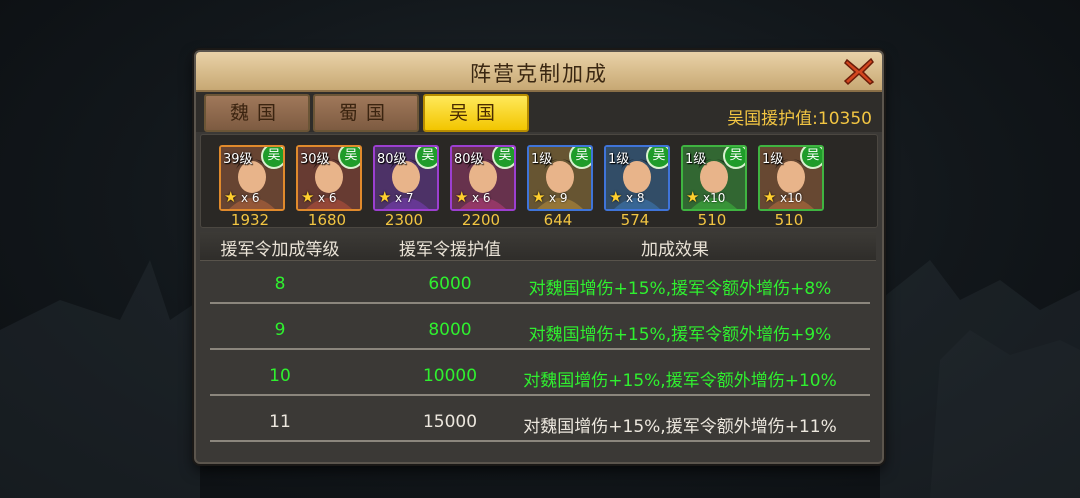  I want to click on table-row: 11 15000 对魏国增伤+15%,援军令额外增伤+11%, so click(540, 422).